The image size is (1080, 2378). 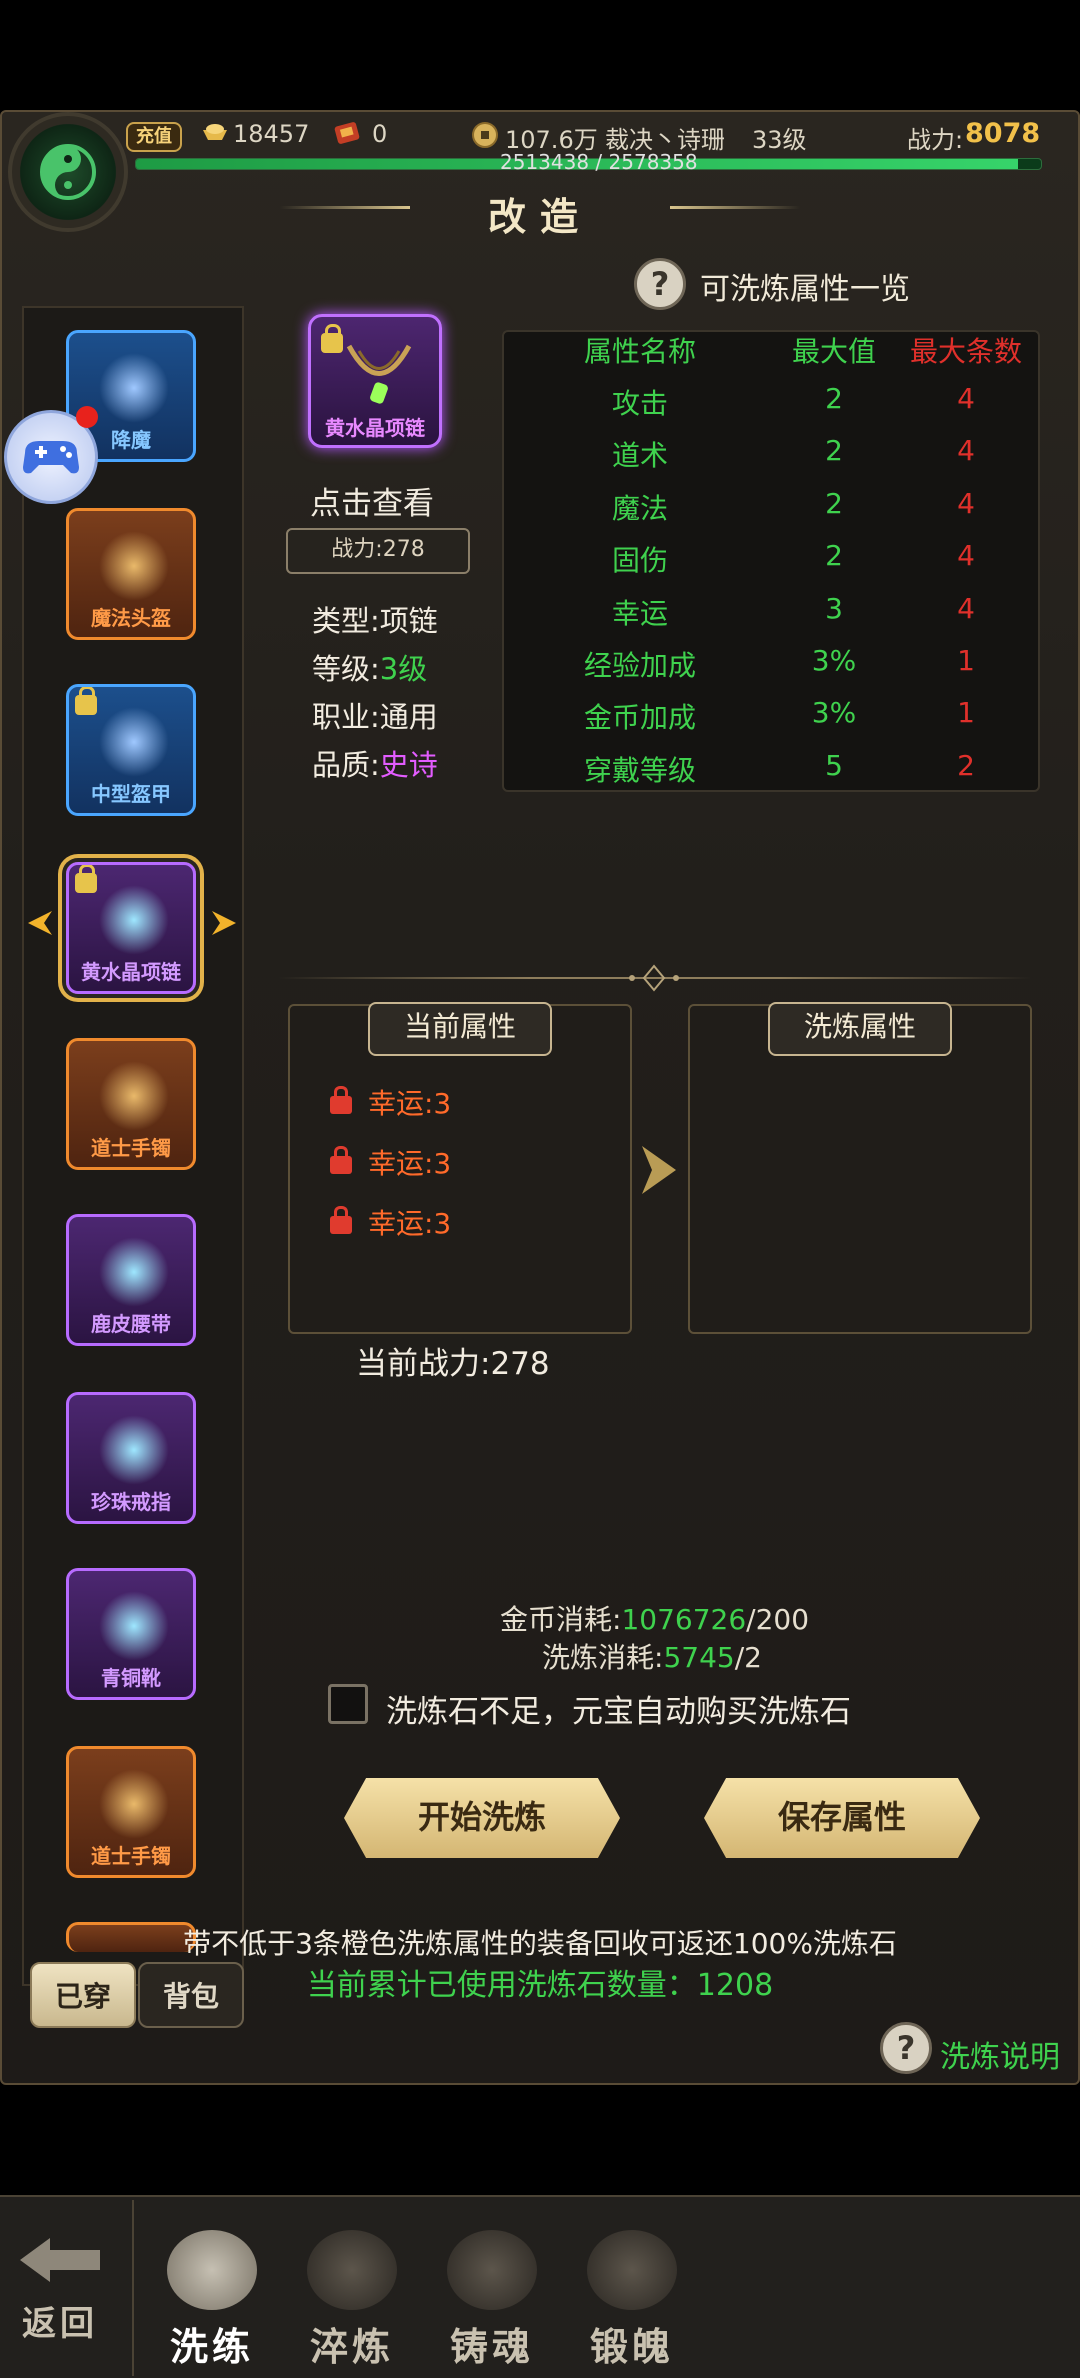 I want to click on cast-soul-tab-icon, so click(x=492, y=2270).